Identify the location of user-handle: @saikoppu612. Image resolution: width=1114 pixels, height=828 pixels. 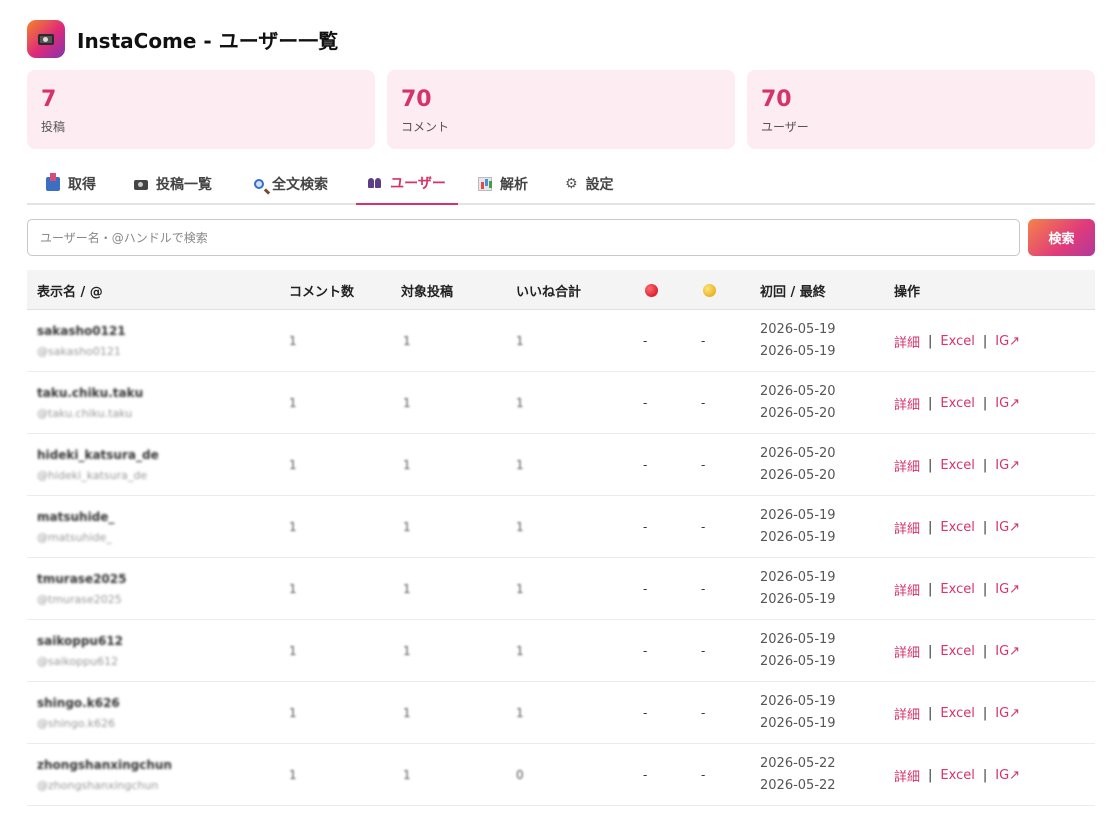
(78, 661).